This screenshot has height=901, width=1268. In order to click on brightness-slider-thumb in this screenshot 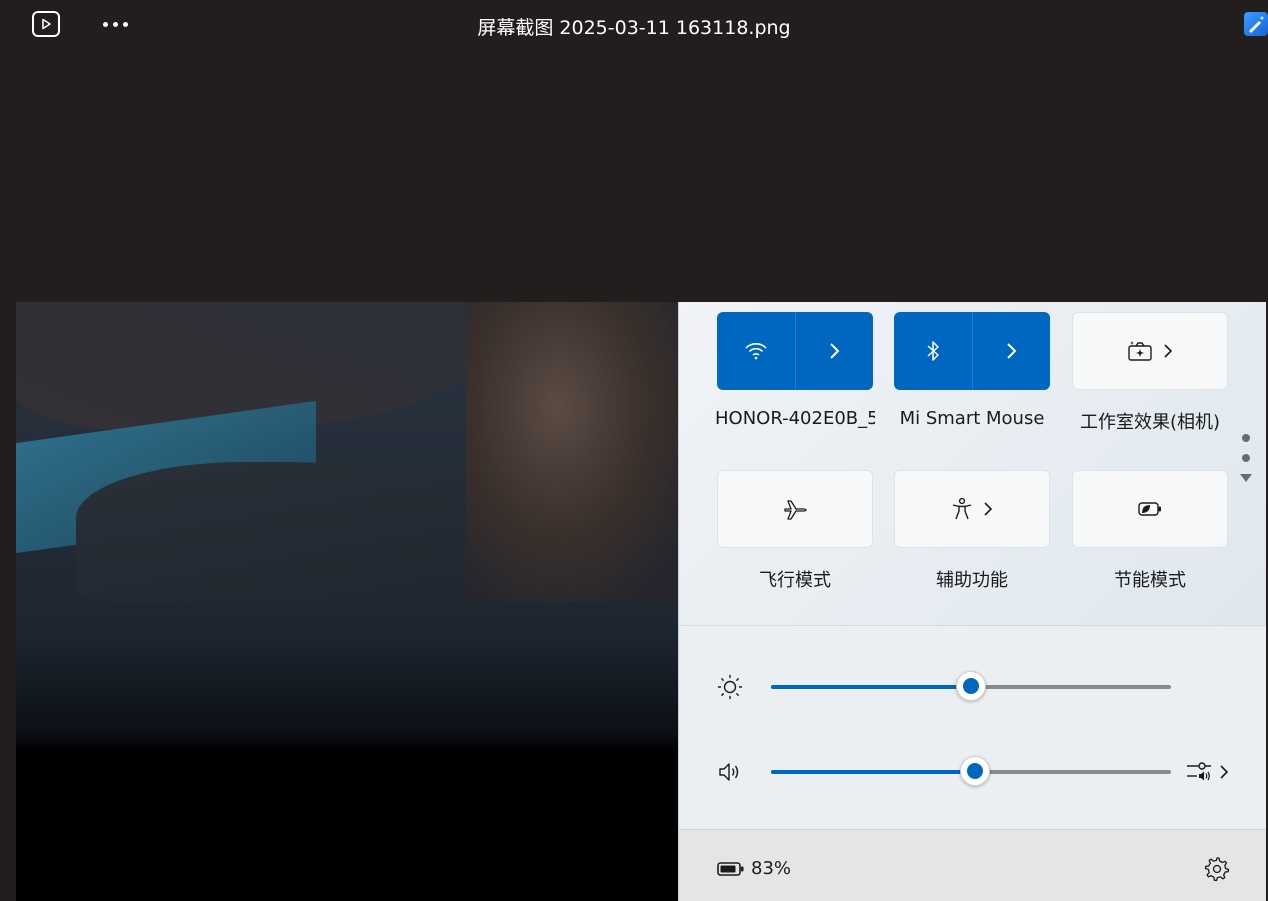, I will do `click(971, 686)`.